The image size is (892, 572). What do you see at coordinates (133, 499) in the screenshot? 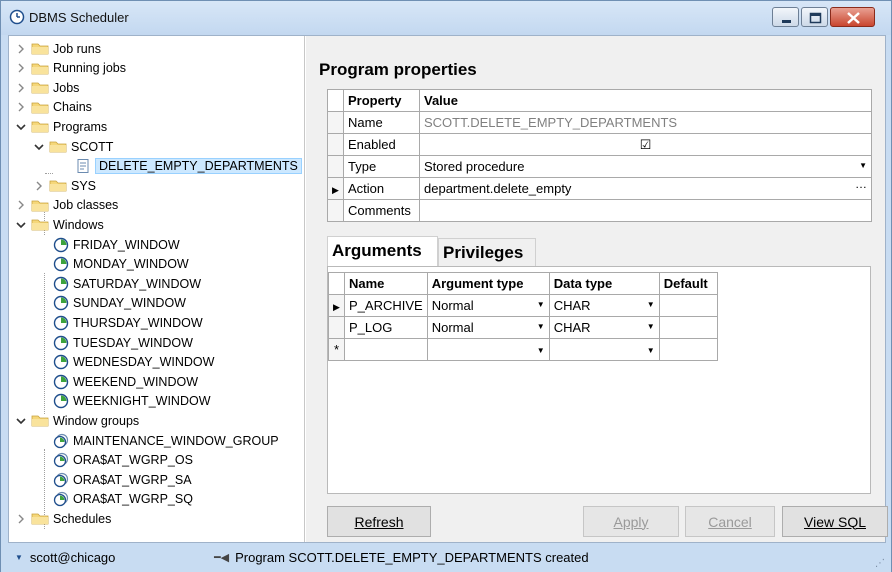
I see `tree-node-label: ORA$AT_WGRP_SQ` at bounding box center [133, 499].